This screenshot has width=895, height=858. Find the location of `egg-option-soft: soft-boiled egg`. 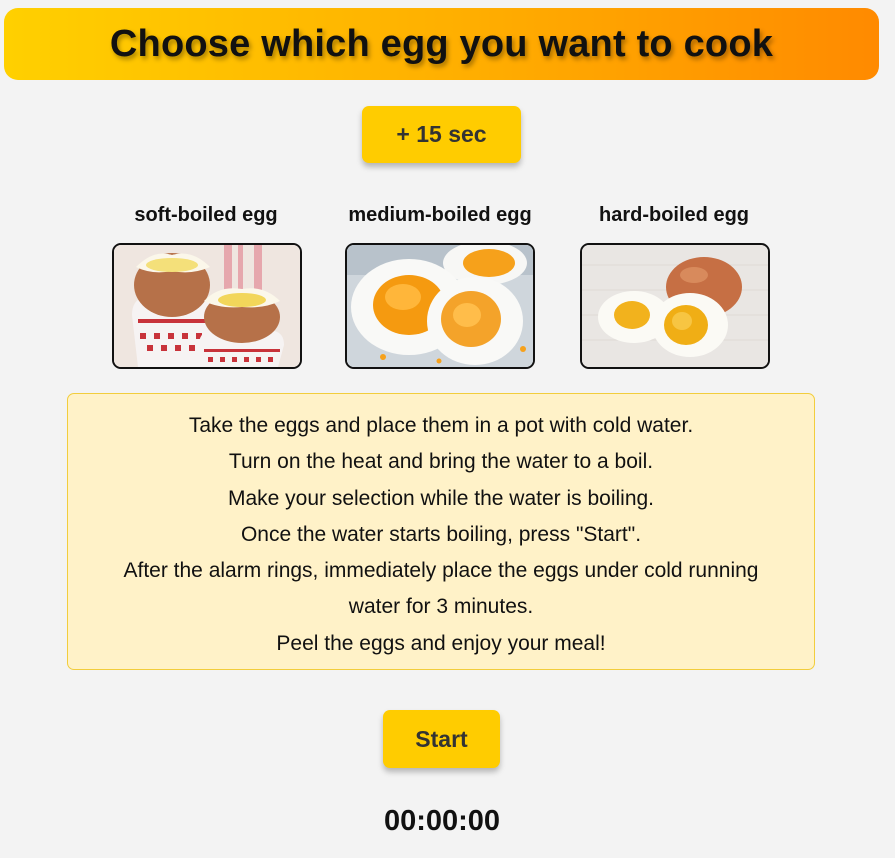

egg-option-soft: soft-boiled egg is located at coordinates (206, 215).